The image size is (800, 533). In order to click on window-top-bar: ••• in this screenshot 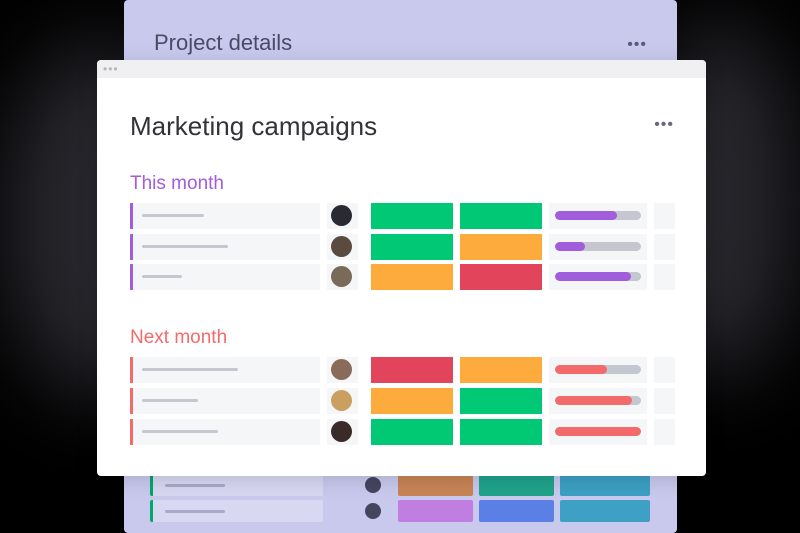, I will do `click(401, 69)`.